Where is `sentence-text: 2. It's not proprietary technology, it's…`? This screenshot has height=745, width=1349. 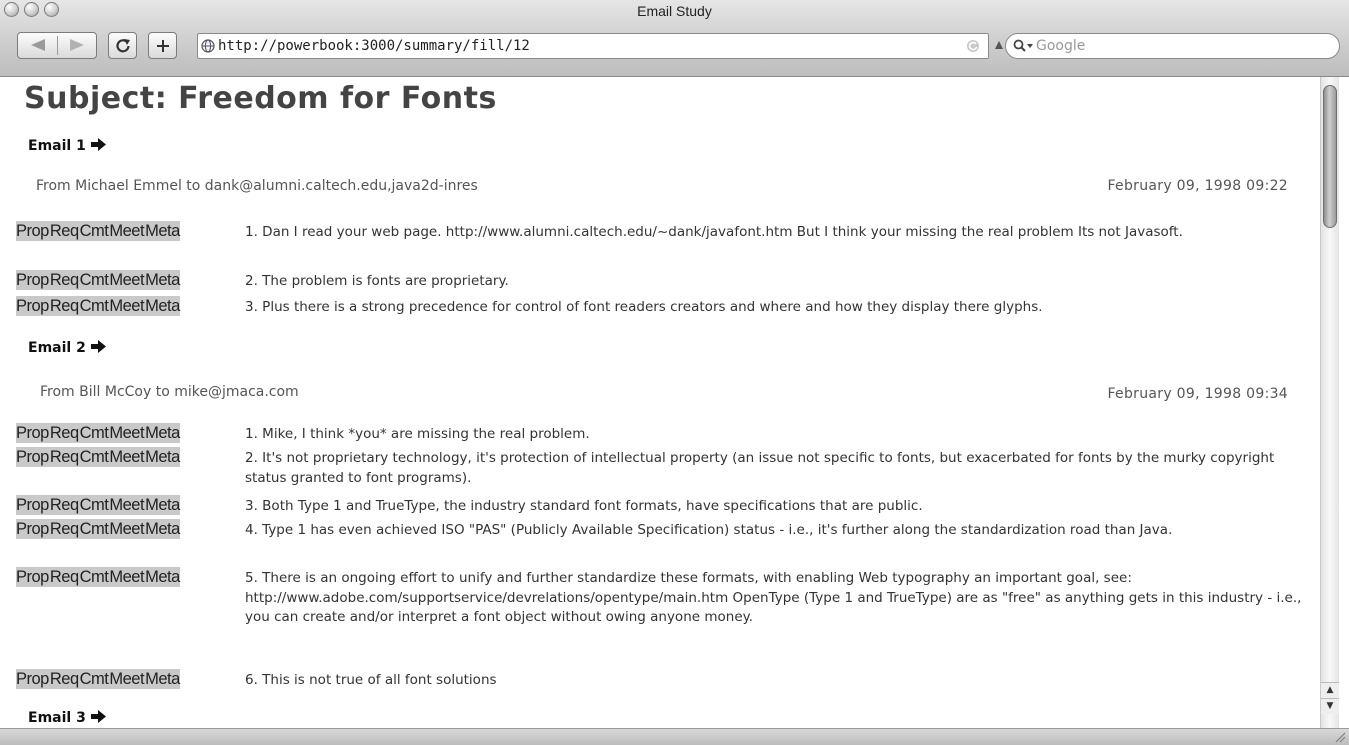 sentence-text: 2. It's not proprietary technology, it's… is located at coordinates (760, 468).